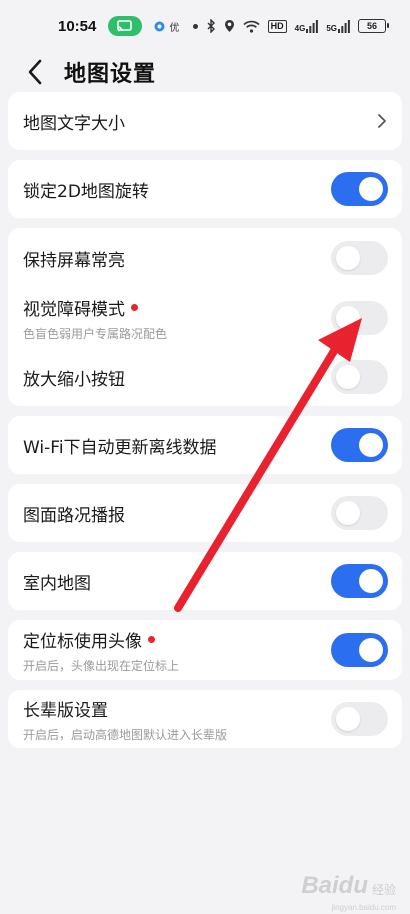 This screenshot has width=410, height=914. Describe the element at coordinates (205, 377) in the screenshot. I see `setting-zoom-buttons: 放大缩小按钮` at that location.